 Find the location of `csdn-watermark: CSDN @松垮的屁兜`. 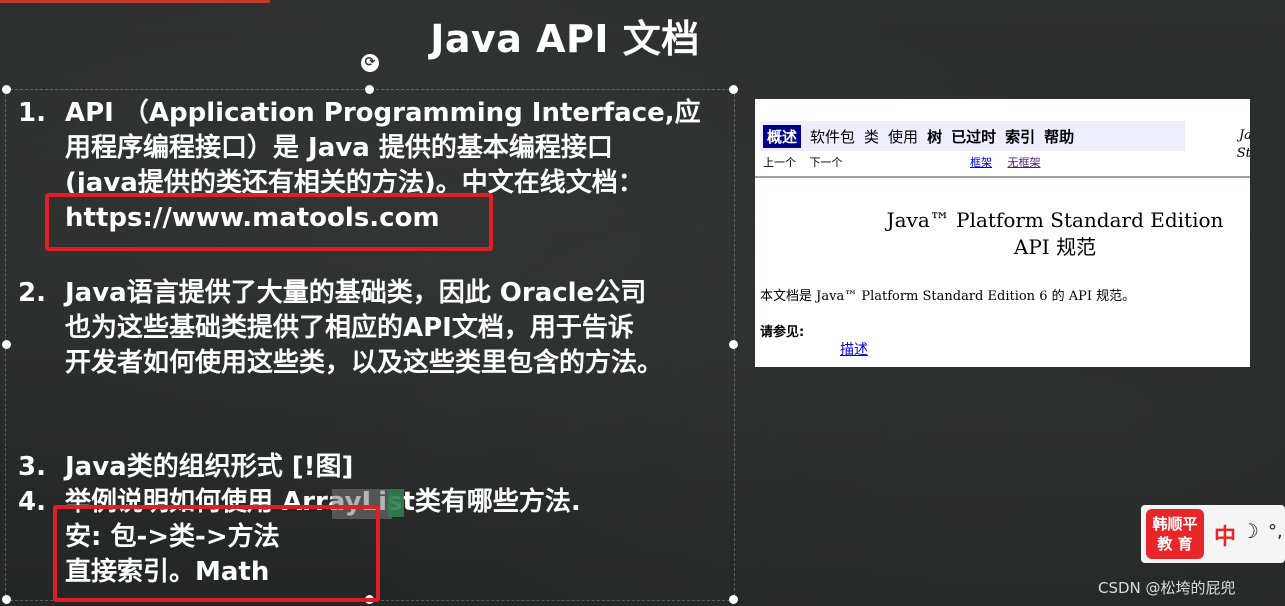

csdn-watermark: CSDN @松垮的屁兜 is located at coordinates (1167, 588).